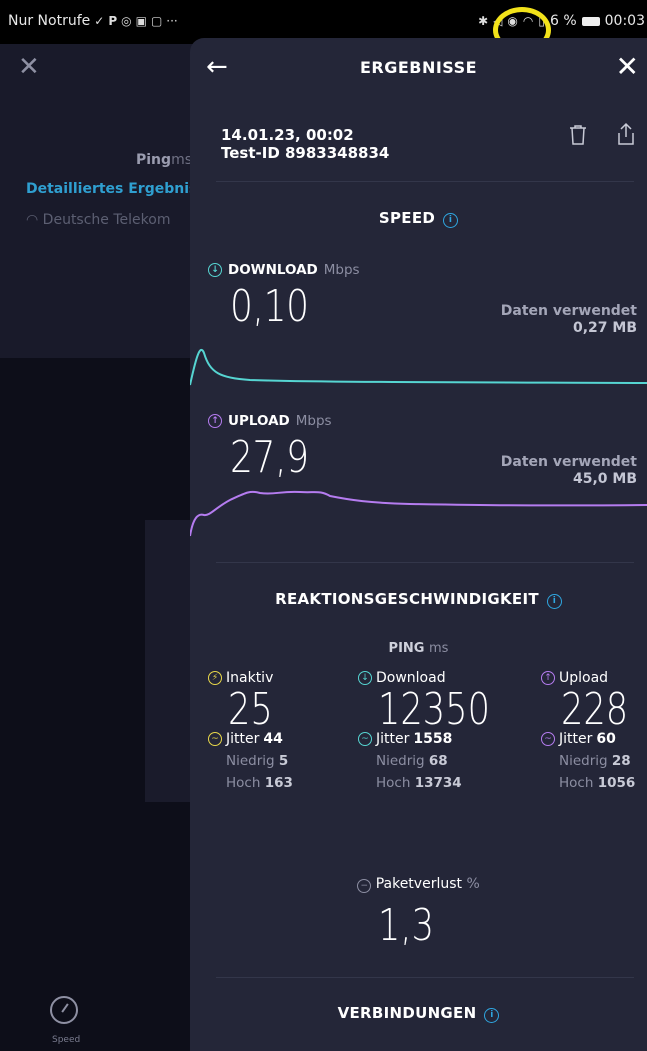  I want to click on page-title: ERGEBNISSE, so click(418, 67).